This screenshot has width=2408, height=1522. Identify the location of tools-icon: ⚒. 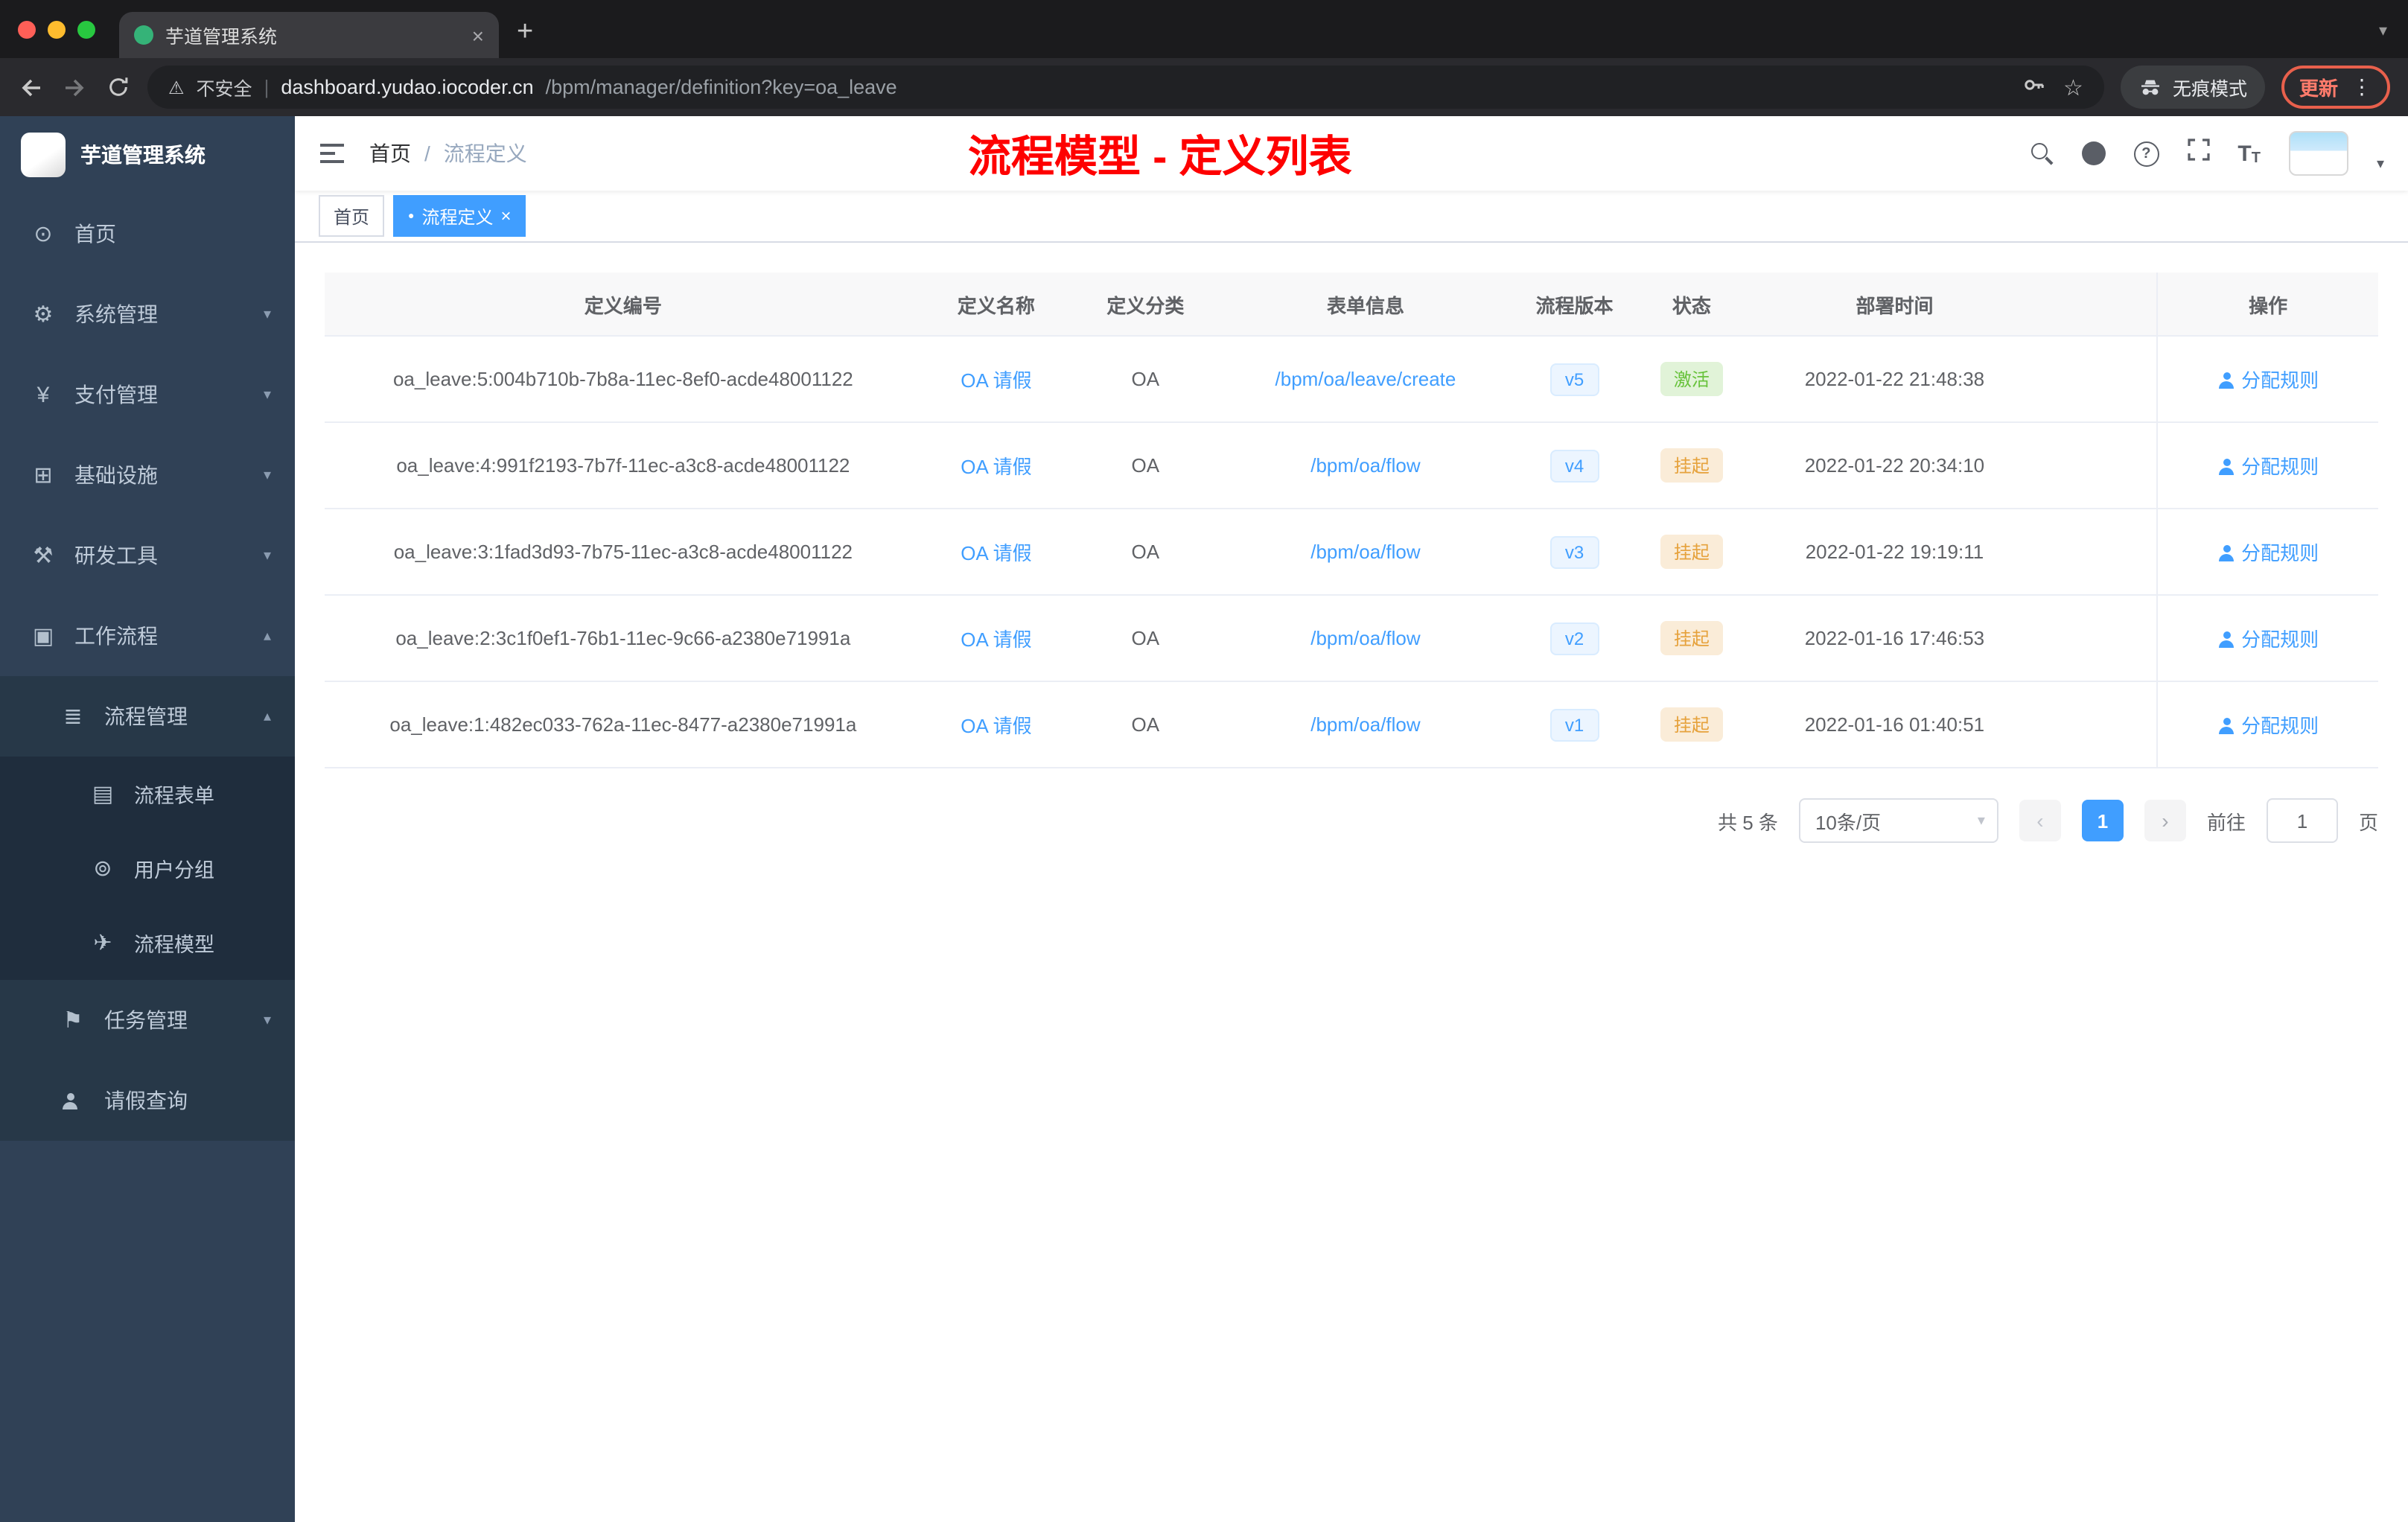
(43, 556).